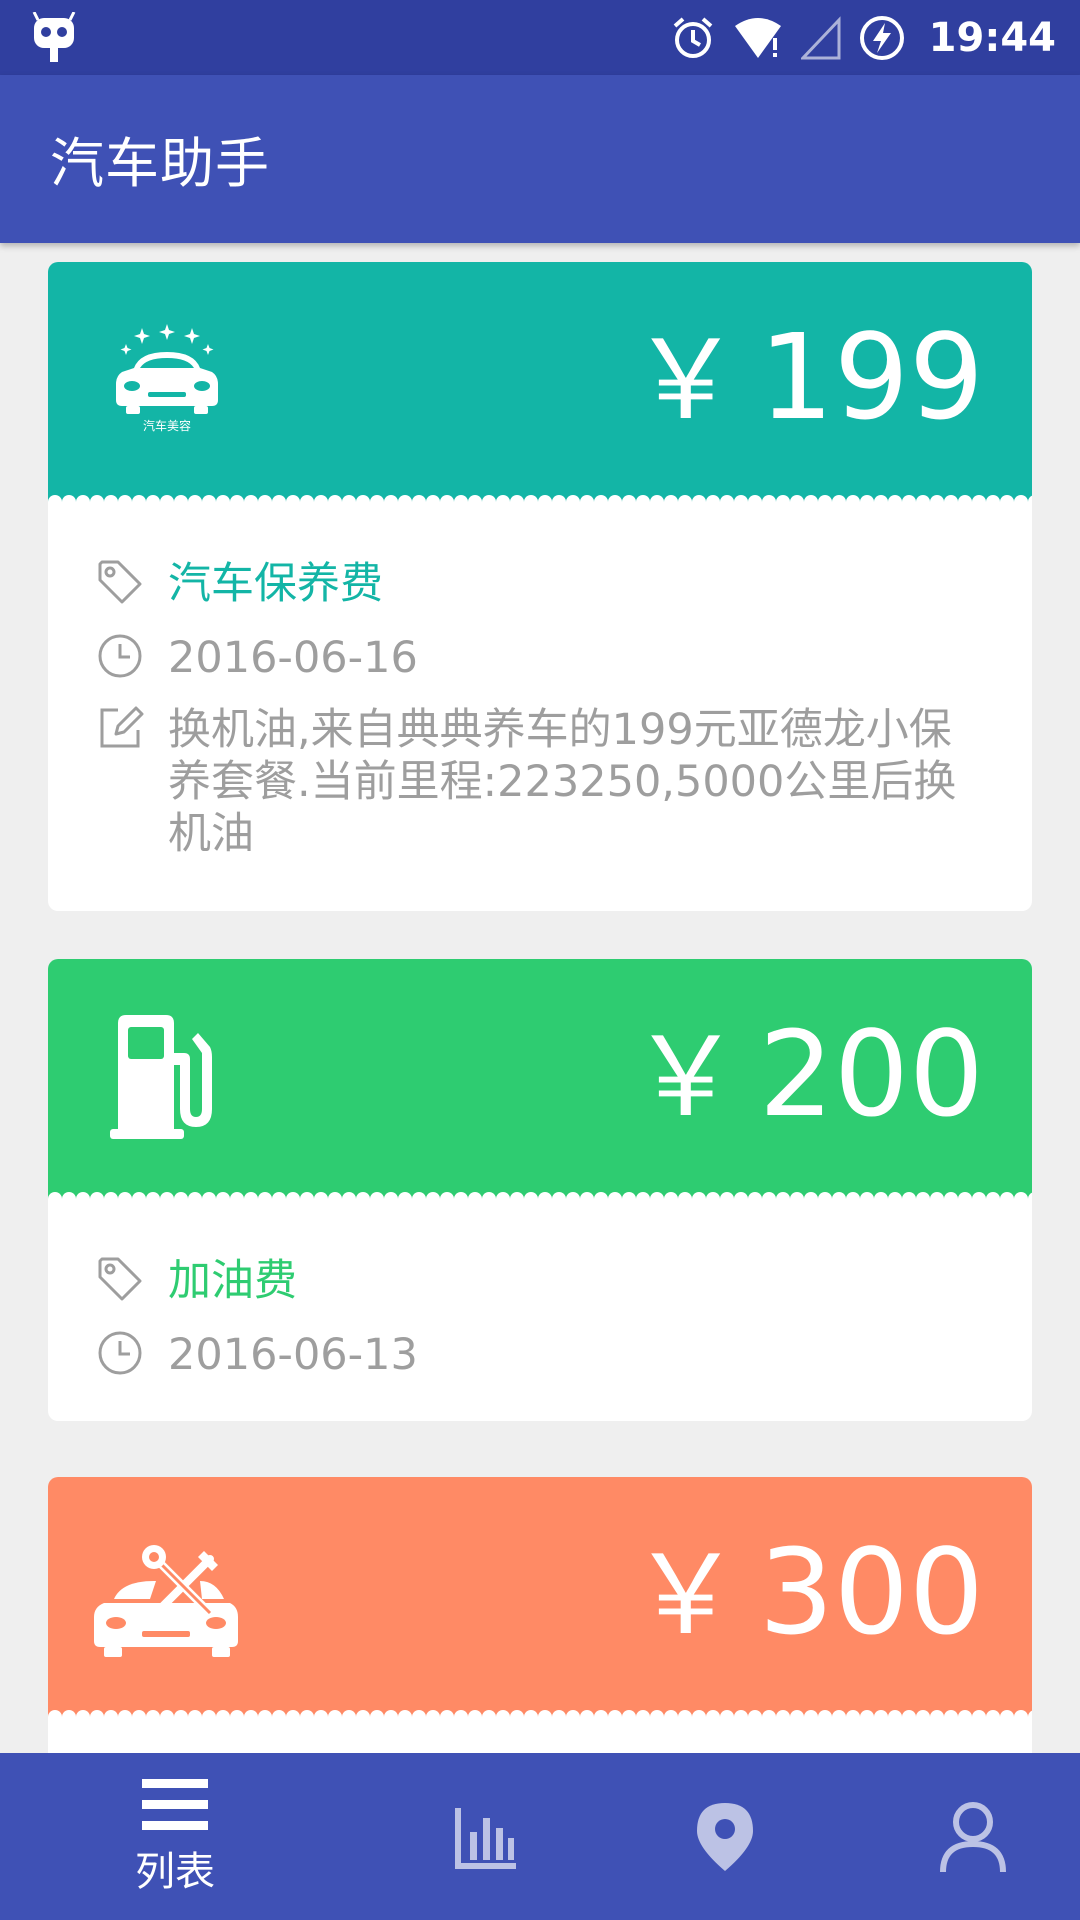  Describe the element at coordinates (166, 1601) in the screenshot. I see `car-repair-icon` at that location.